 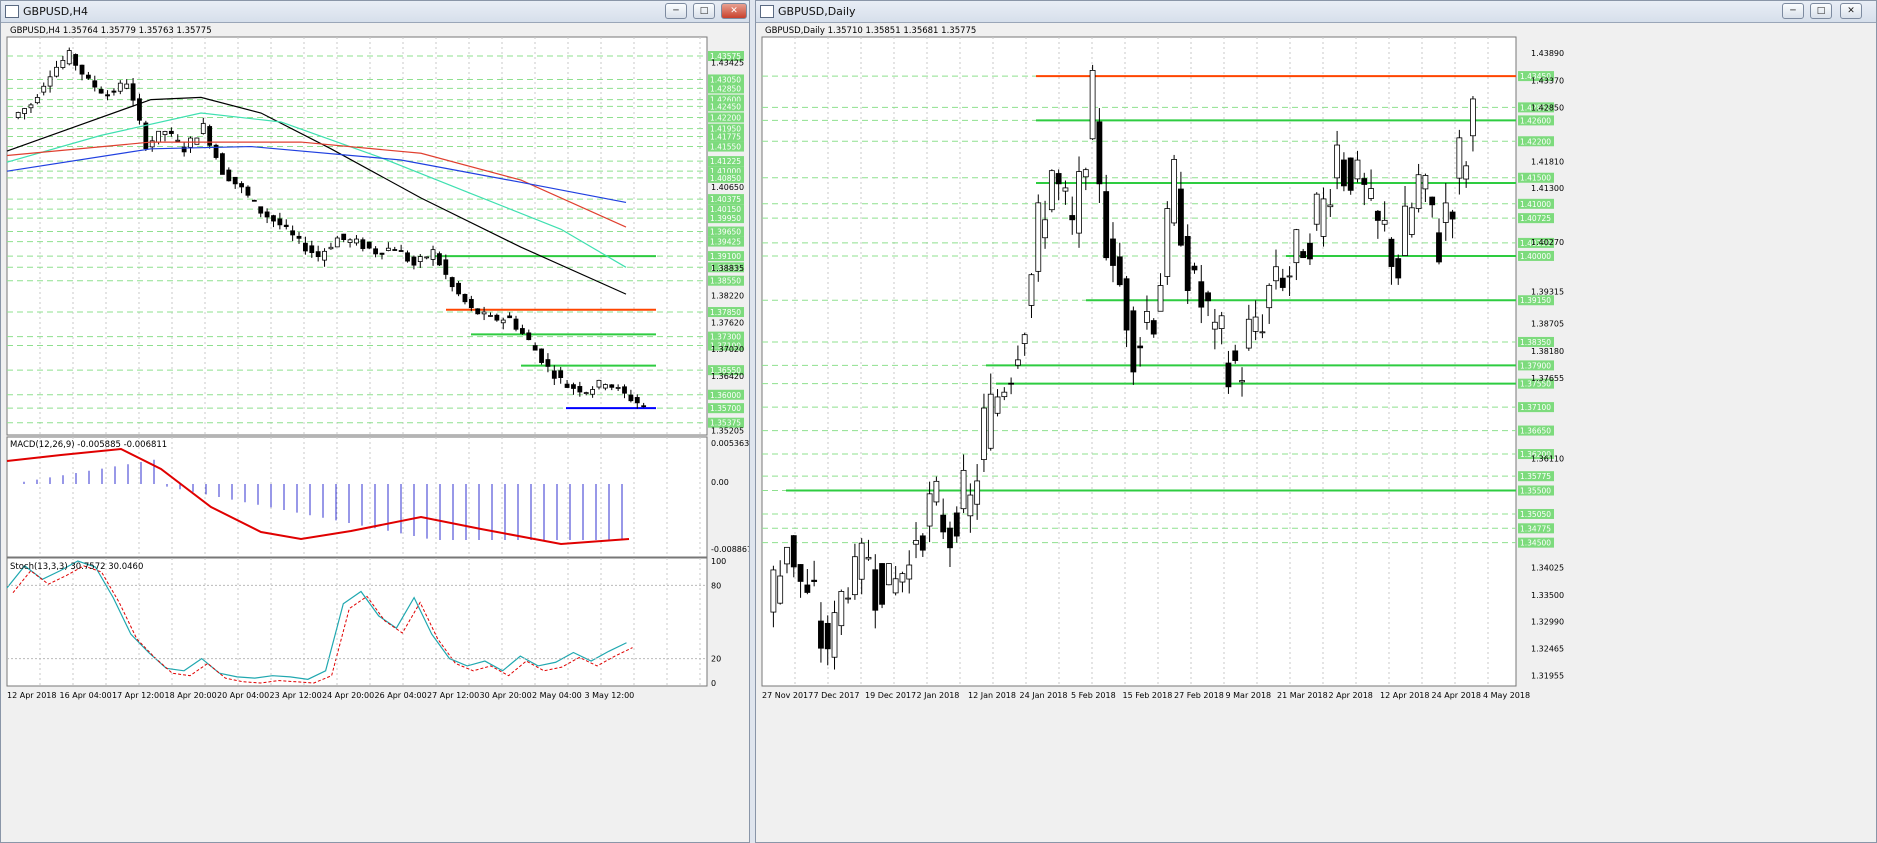 What do you see at coordinates (730, 549) in the screenshot?
I see `macd-scale: -0.008867` at bounding box center [730, 549].